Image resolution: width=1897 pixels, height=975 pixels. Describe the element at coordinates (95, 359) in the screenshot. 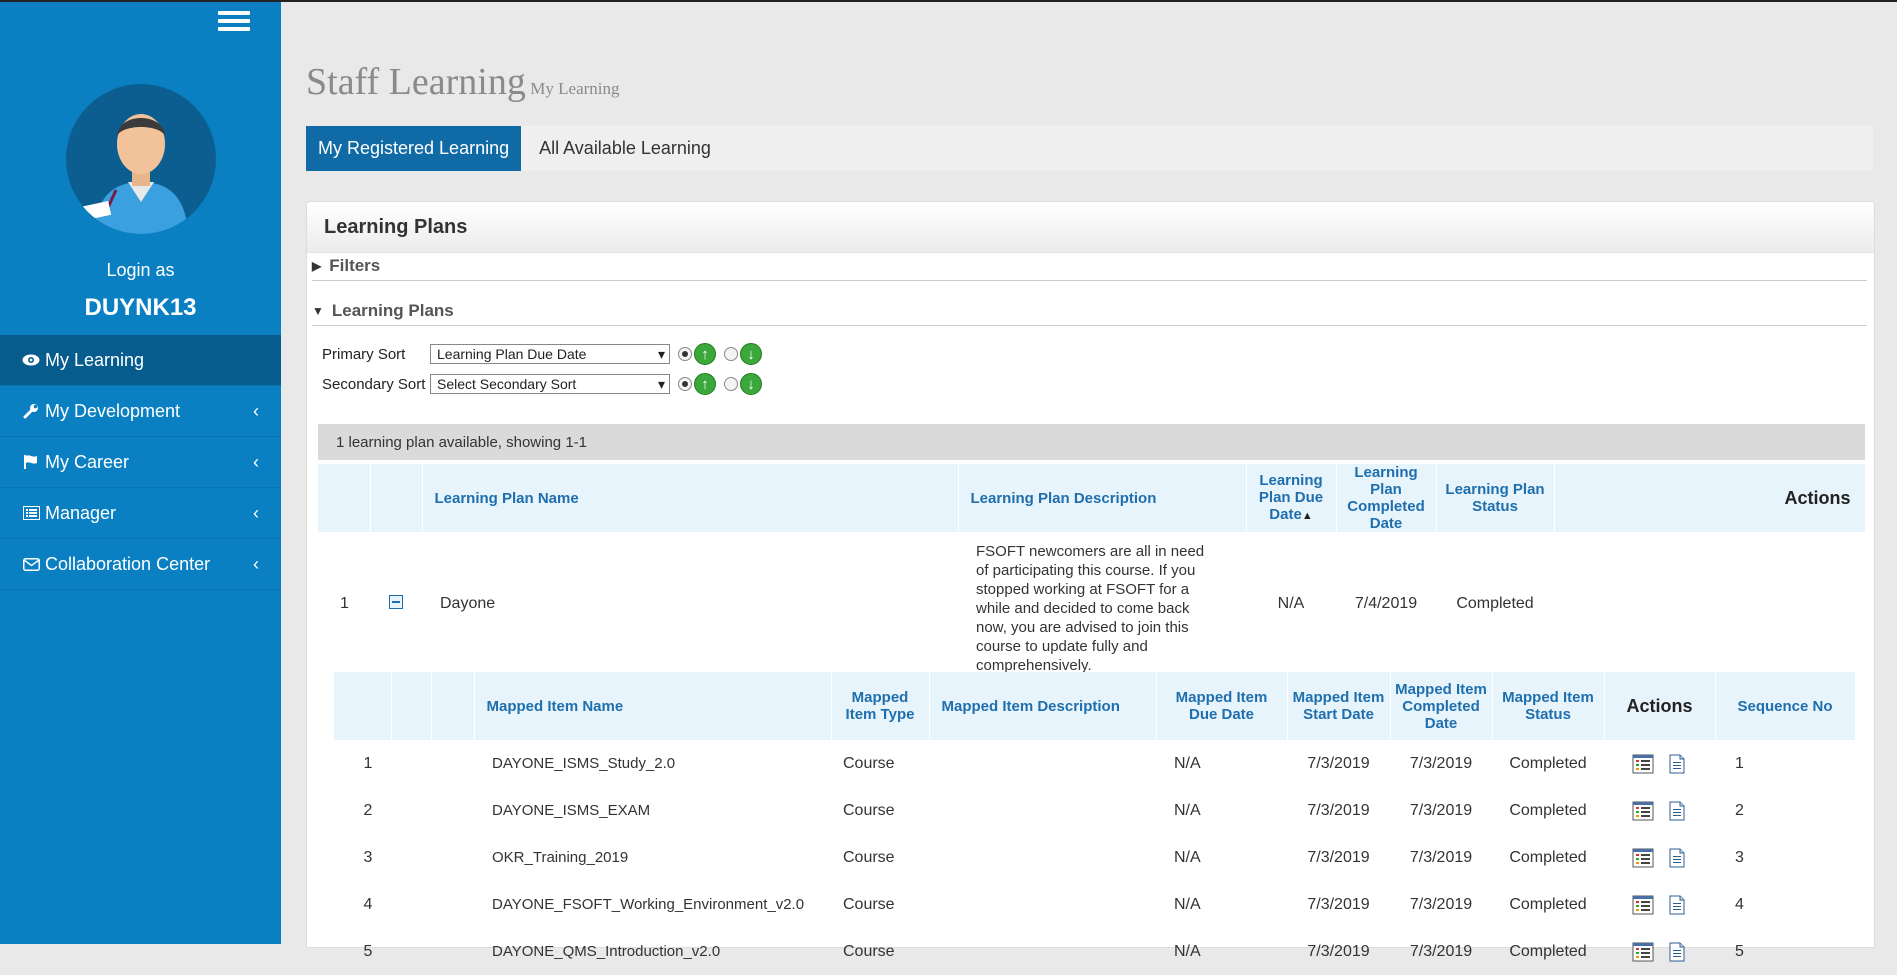

I see `sidebar-item-label: My Learning` at that location.